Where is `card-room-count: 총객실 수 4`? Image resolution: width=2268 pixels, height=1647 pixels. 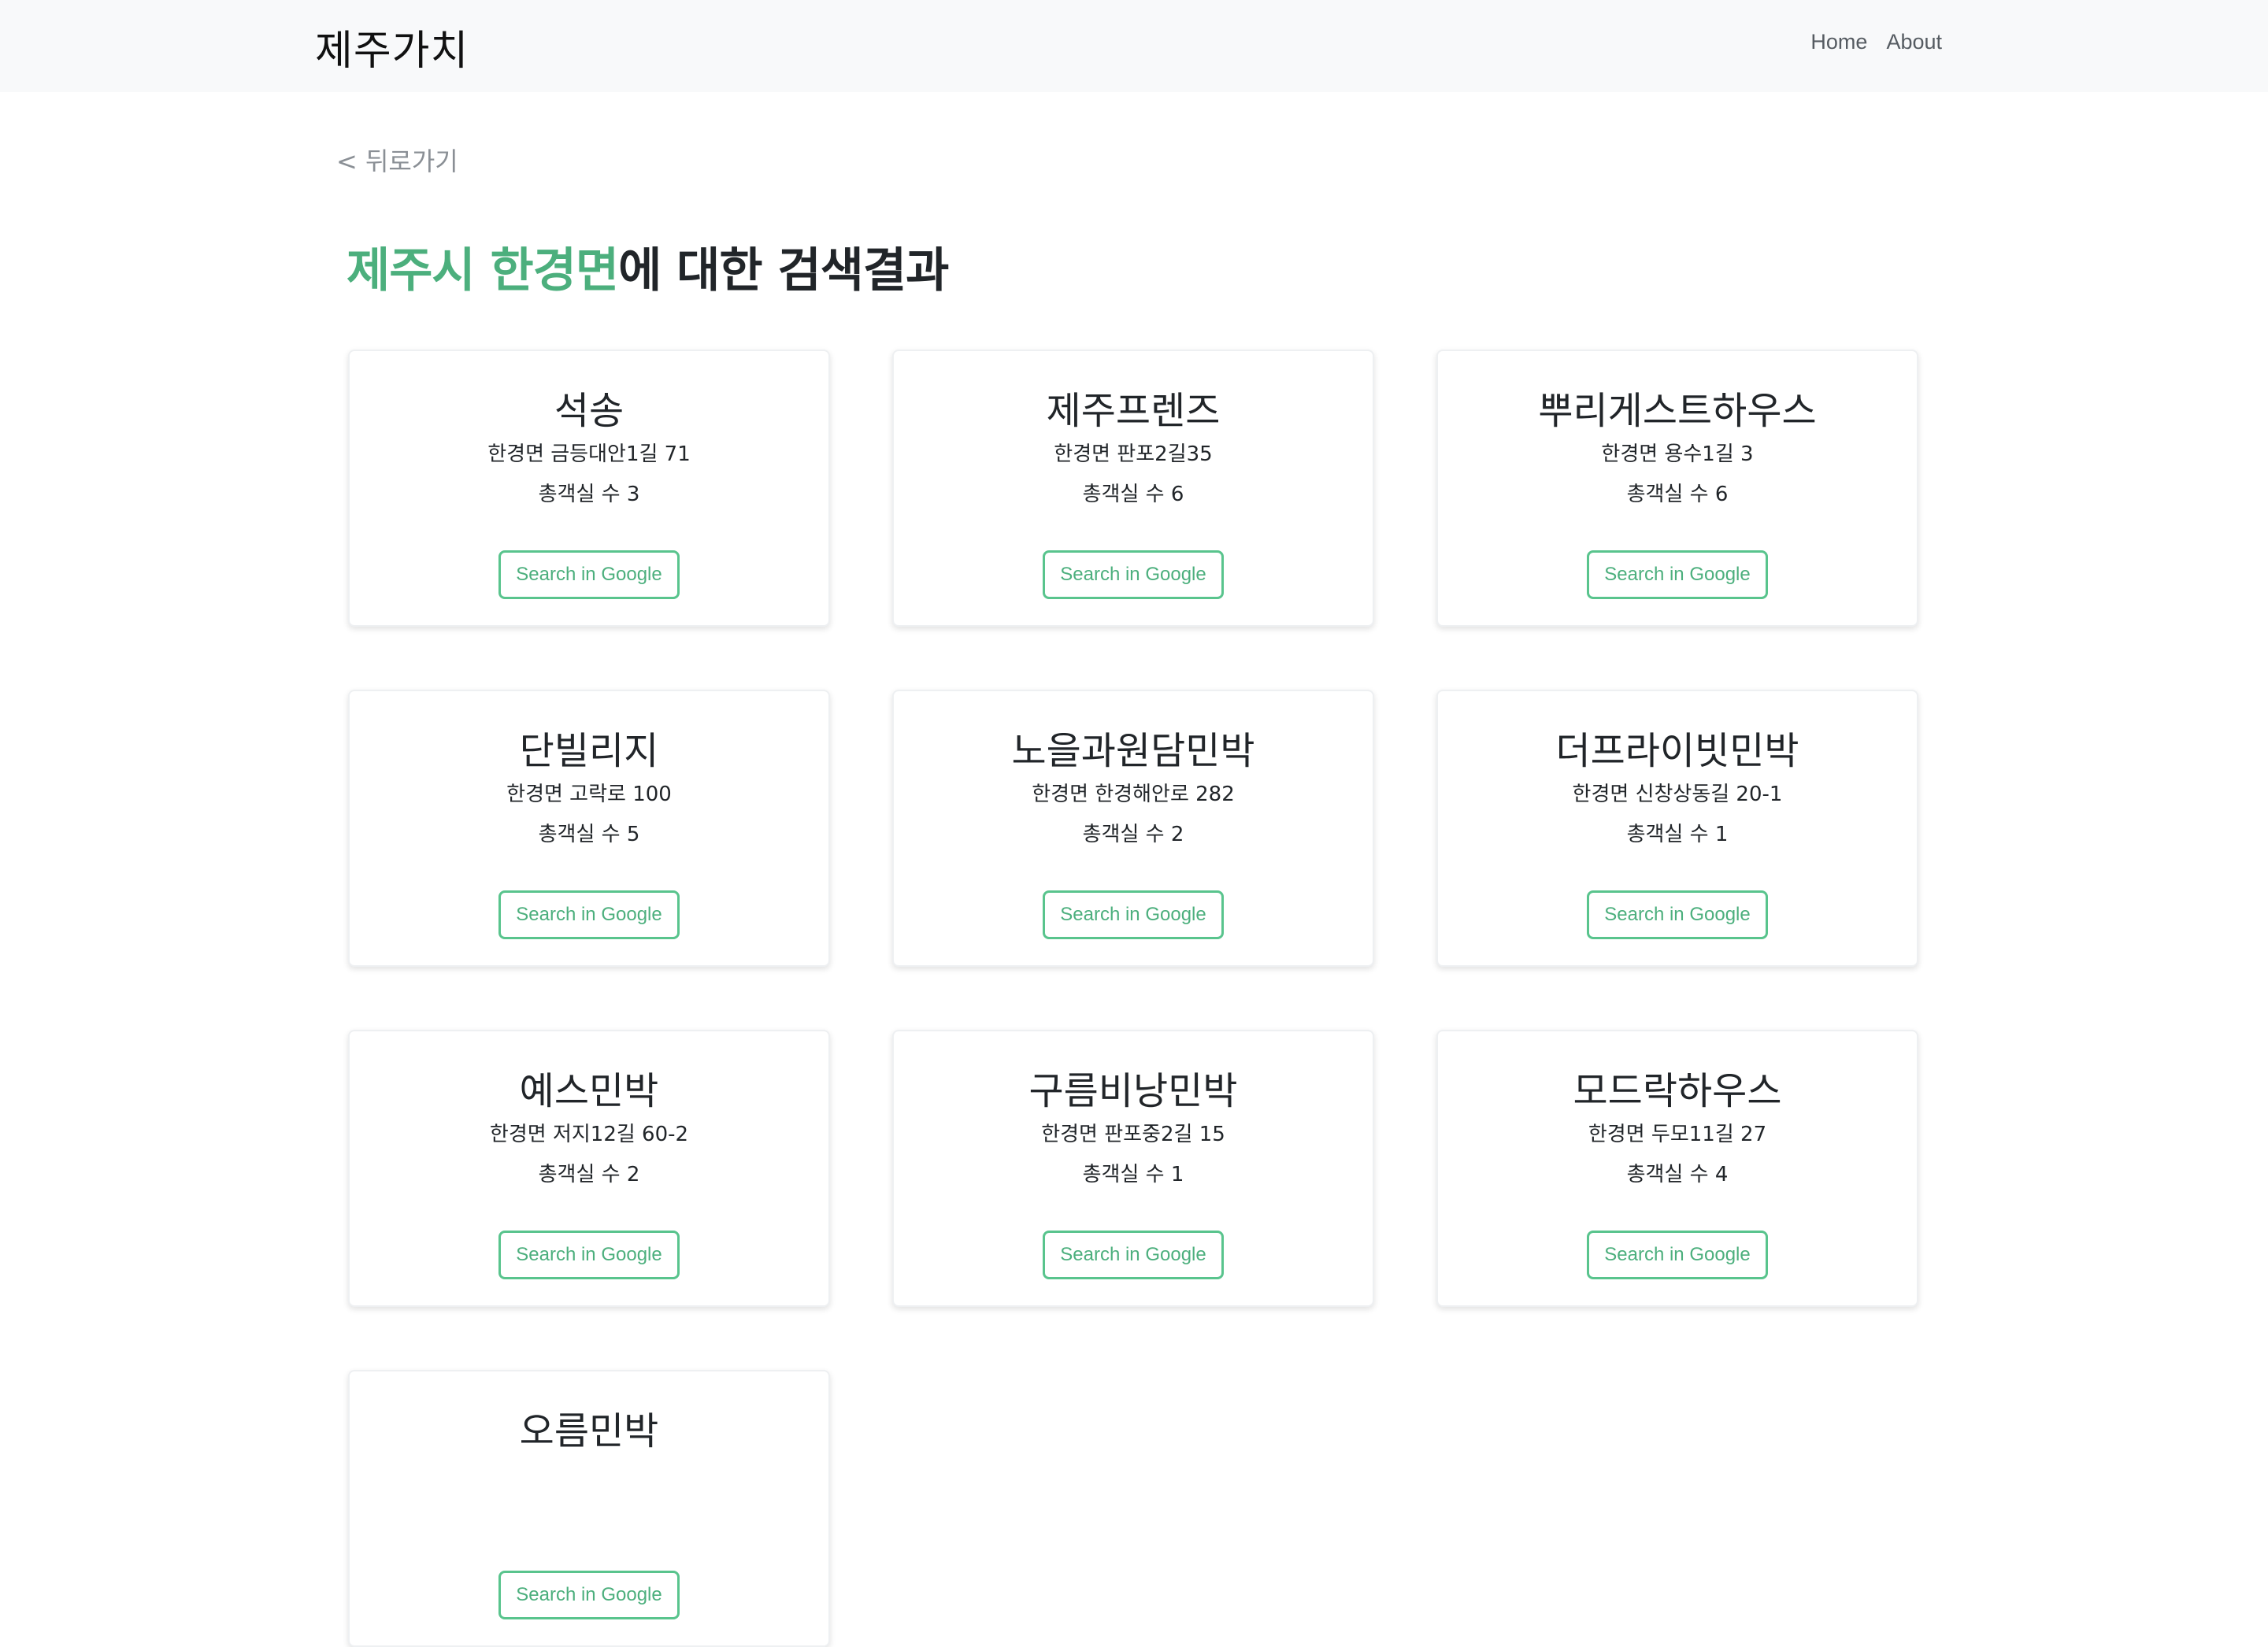
card-room-count: 총객실 수 4 is located at coordinates (1677, 1174).